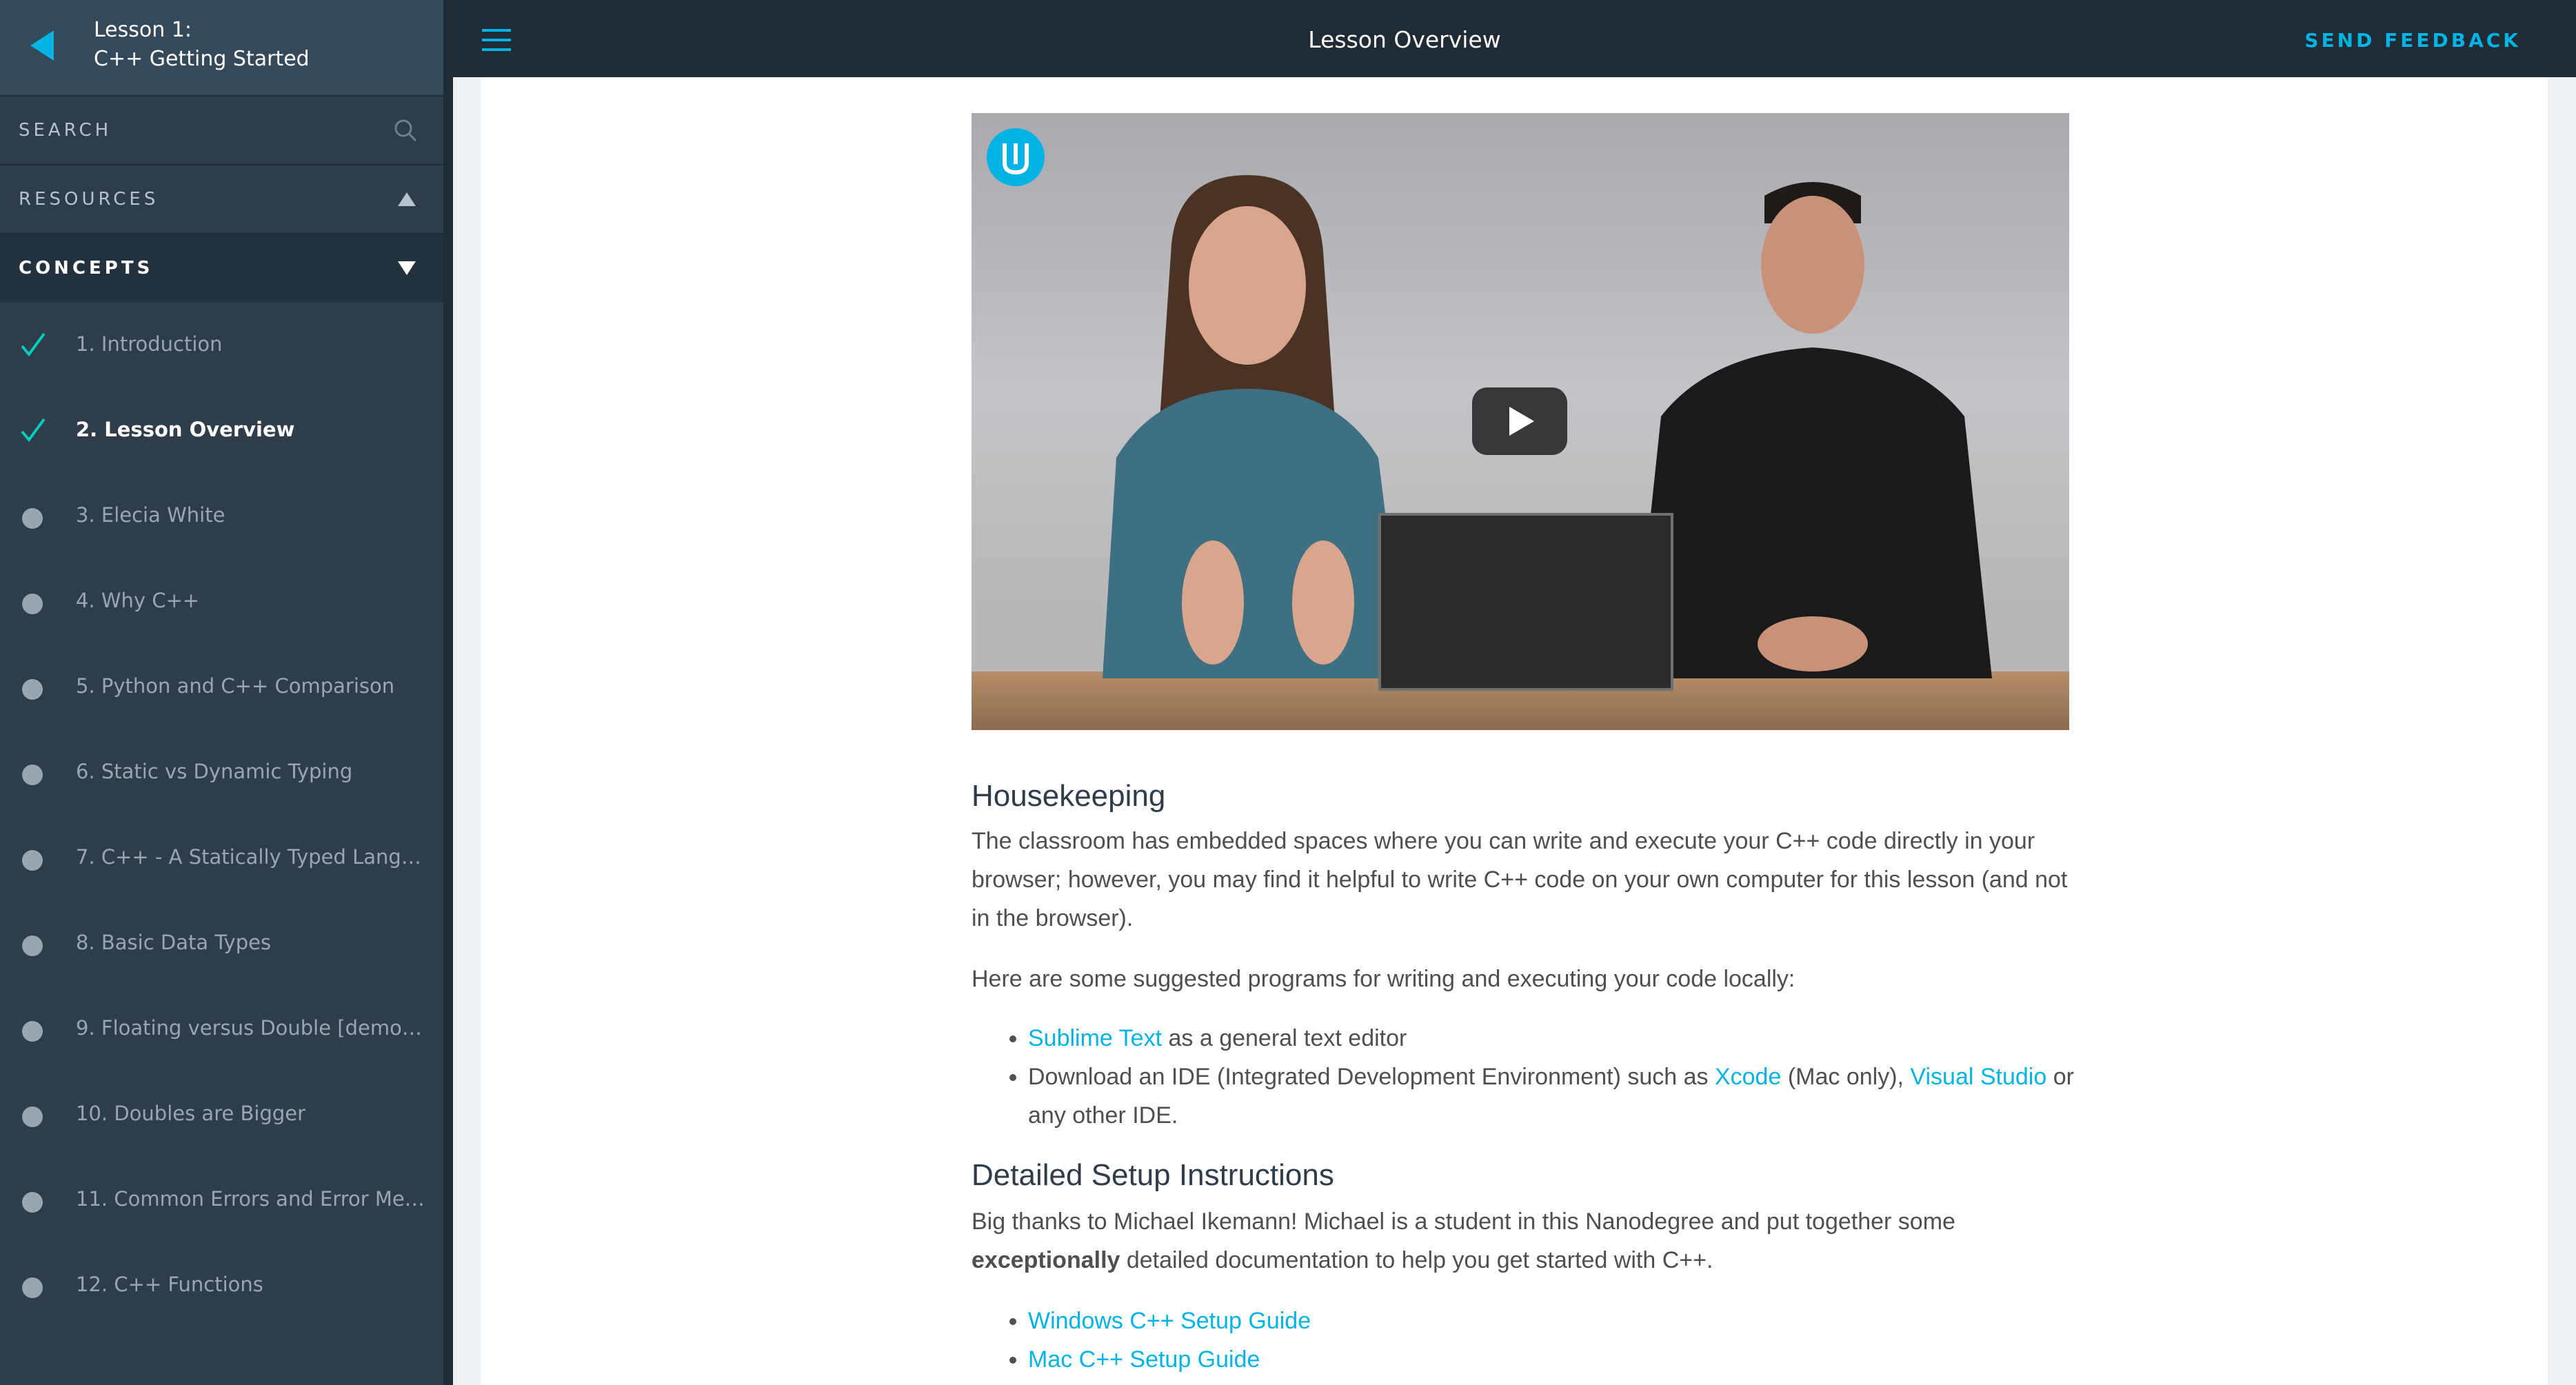 Image resolution: width=2576 pixels, height=1385 pixels. Describe the element at coordinates (150, 515) in the screenshot. I see `concept-label: 3. Elecia White` at that location.